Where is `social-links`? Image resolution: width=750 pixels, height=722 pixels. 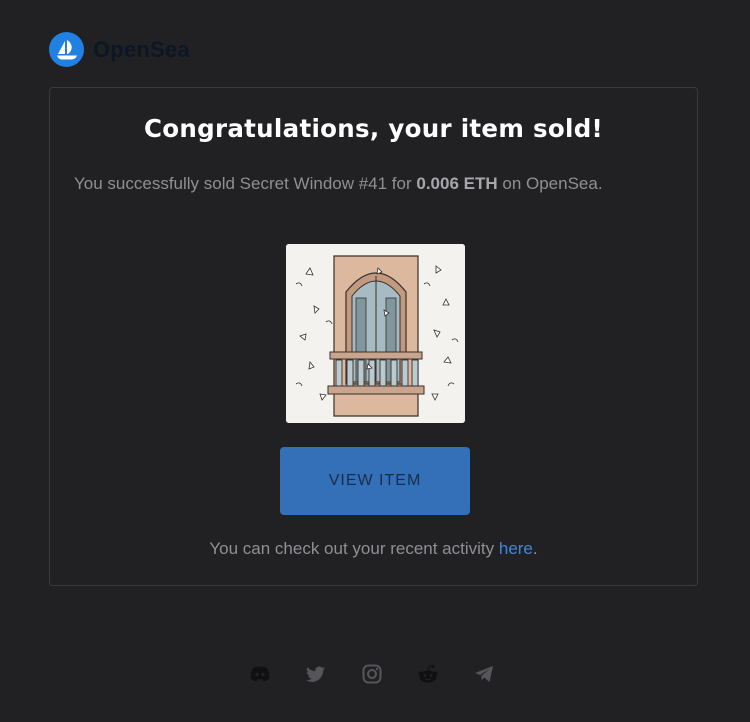 social-links is located at coordinates (385, 674).